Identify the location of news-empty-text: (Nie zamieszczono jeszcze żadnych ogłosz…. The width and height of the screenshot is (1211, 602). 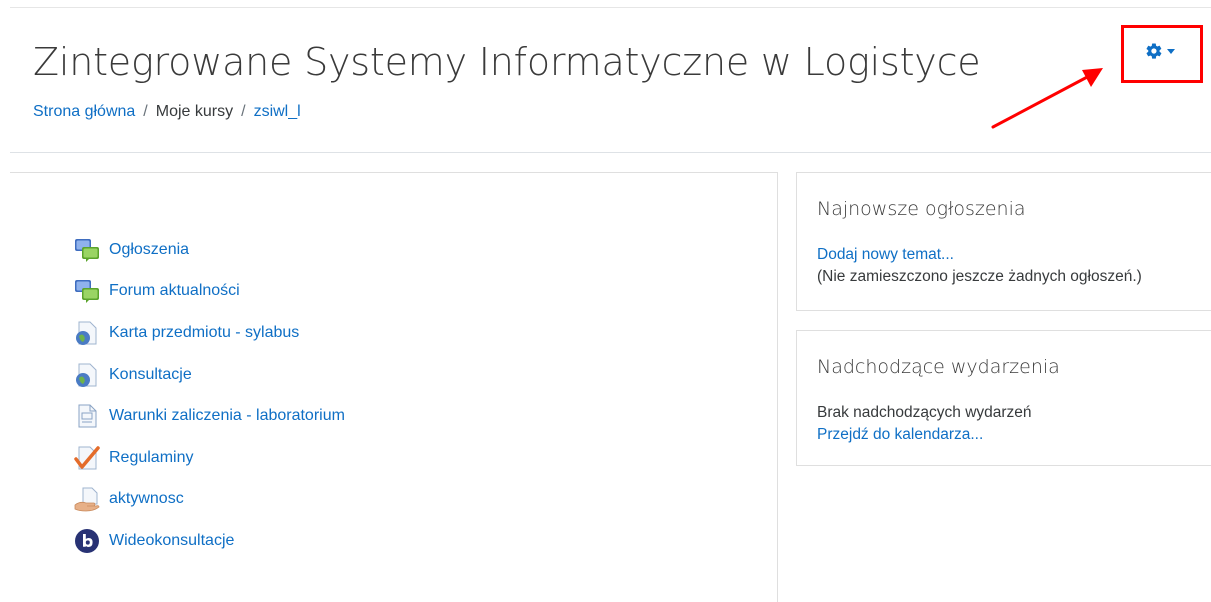
(979, 276).